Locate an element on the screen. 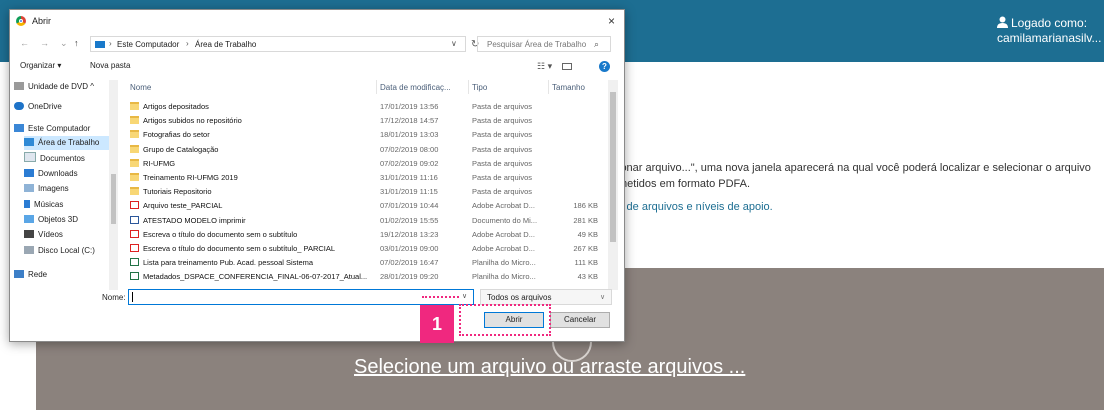  nav-item-onedrive: OneDrive is located at coordinates (66, 107).